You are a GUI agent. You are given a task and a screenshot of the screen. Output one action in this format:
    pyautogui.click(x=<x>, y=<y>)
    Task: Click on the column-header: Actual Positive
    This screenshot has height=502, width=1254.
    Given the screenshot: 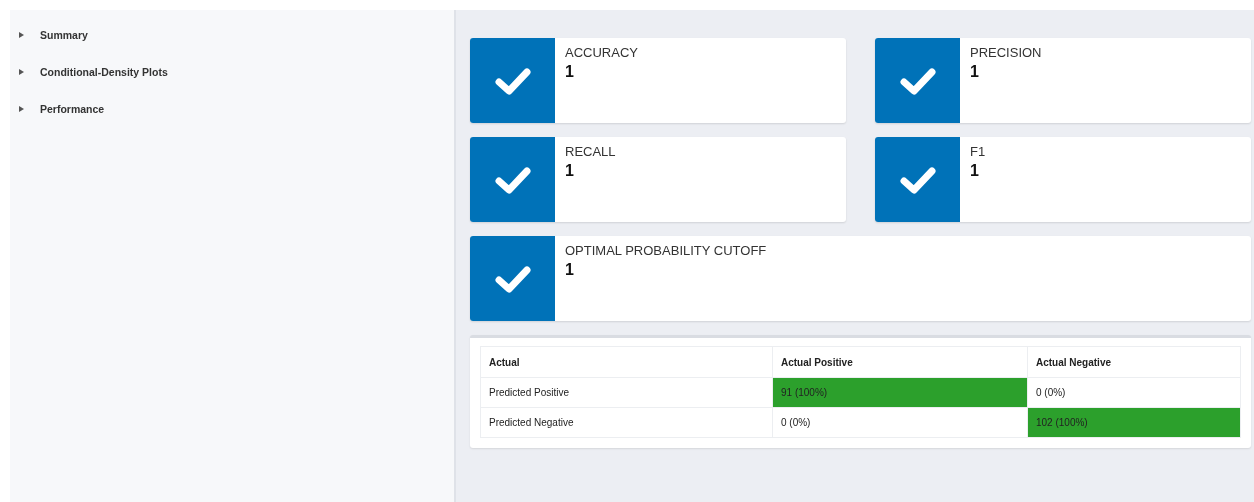 What is the action you would take?
    pyautogui.click(x=900, y=362)
    